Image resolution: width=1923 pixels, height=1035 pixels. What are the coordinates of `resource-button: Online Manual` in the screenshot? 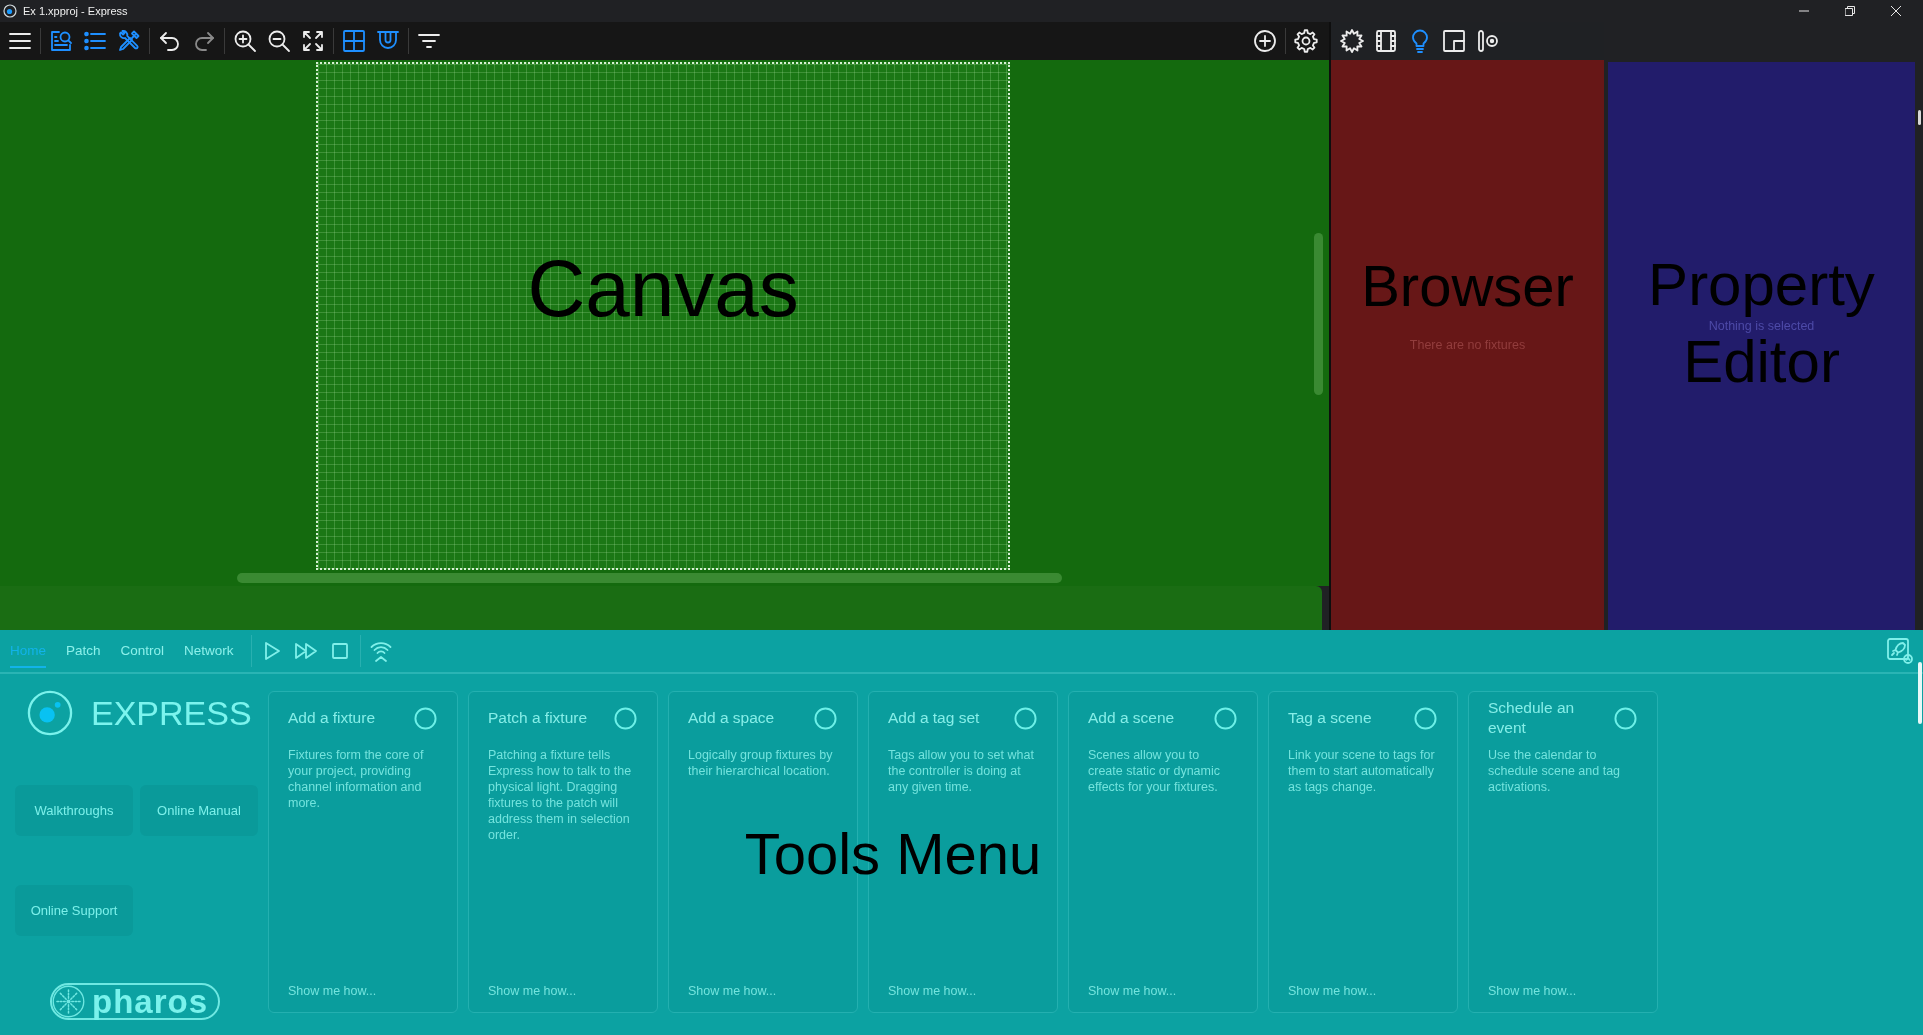 It's located at (199, 810).